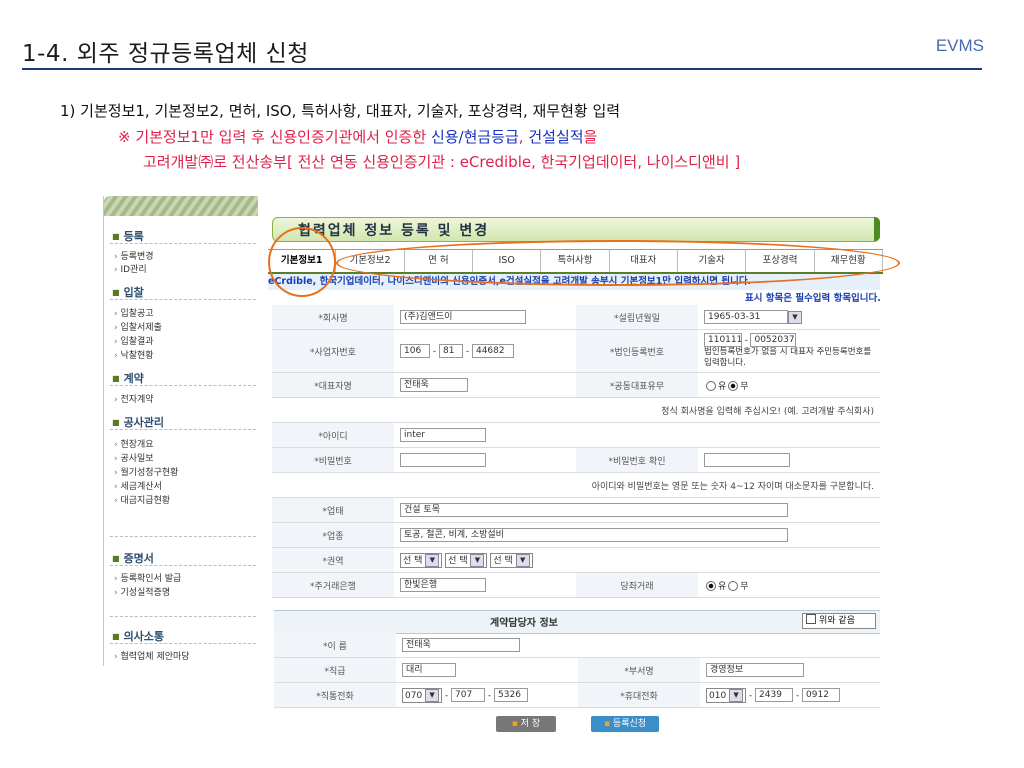  Describe the element at coordinates (333, 385) in the screenshot. I see `ceo-label: *대표자명` at that location.